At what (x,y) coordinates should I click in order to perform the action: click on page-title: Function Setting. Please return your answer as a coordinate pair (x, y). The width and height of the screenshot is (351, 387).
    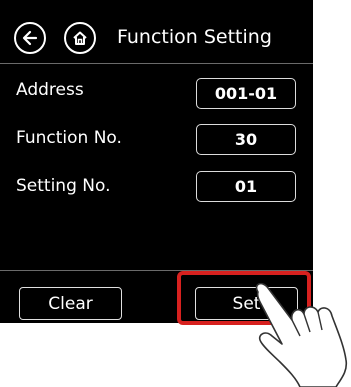
    Looking at the image, I should click on (194, 37).